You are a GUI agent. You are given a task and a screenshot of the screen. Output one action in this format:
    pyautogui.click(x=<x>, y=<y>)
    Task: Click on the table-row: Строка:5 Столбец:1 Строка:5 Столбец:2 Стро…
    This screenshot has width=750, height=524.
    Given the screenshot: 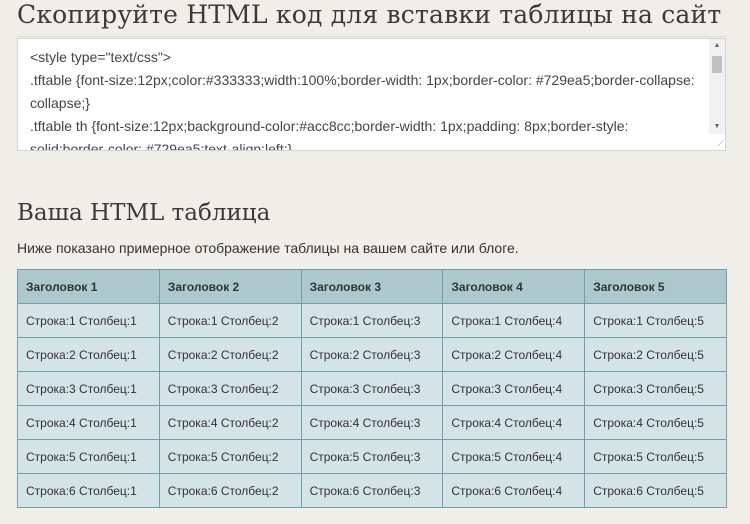 What is the action you would take?
    pyautogui.click(x=372, y=456)
    